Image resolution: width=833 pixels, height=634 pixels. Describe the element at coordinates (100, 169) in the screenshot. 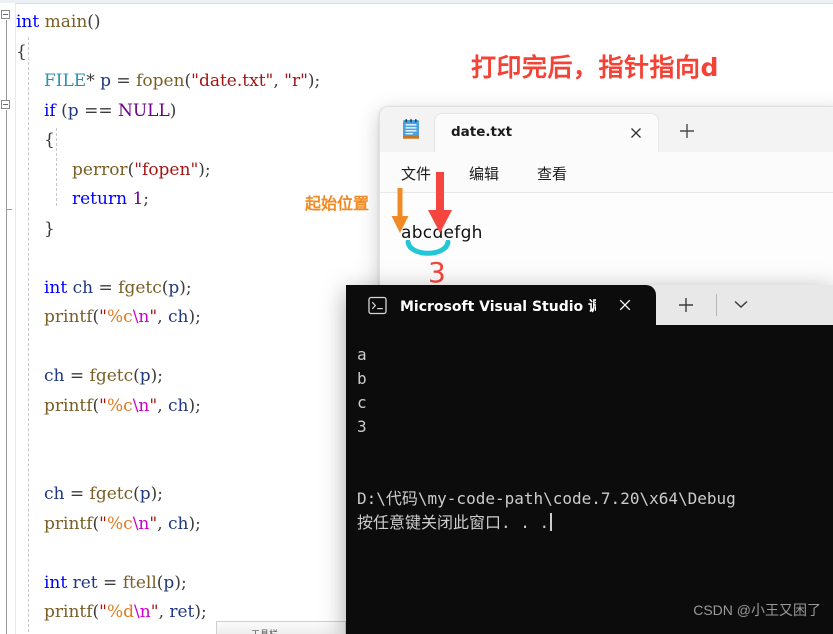

I see `code-token: perror` at that location.